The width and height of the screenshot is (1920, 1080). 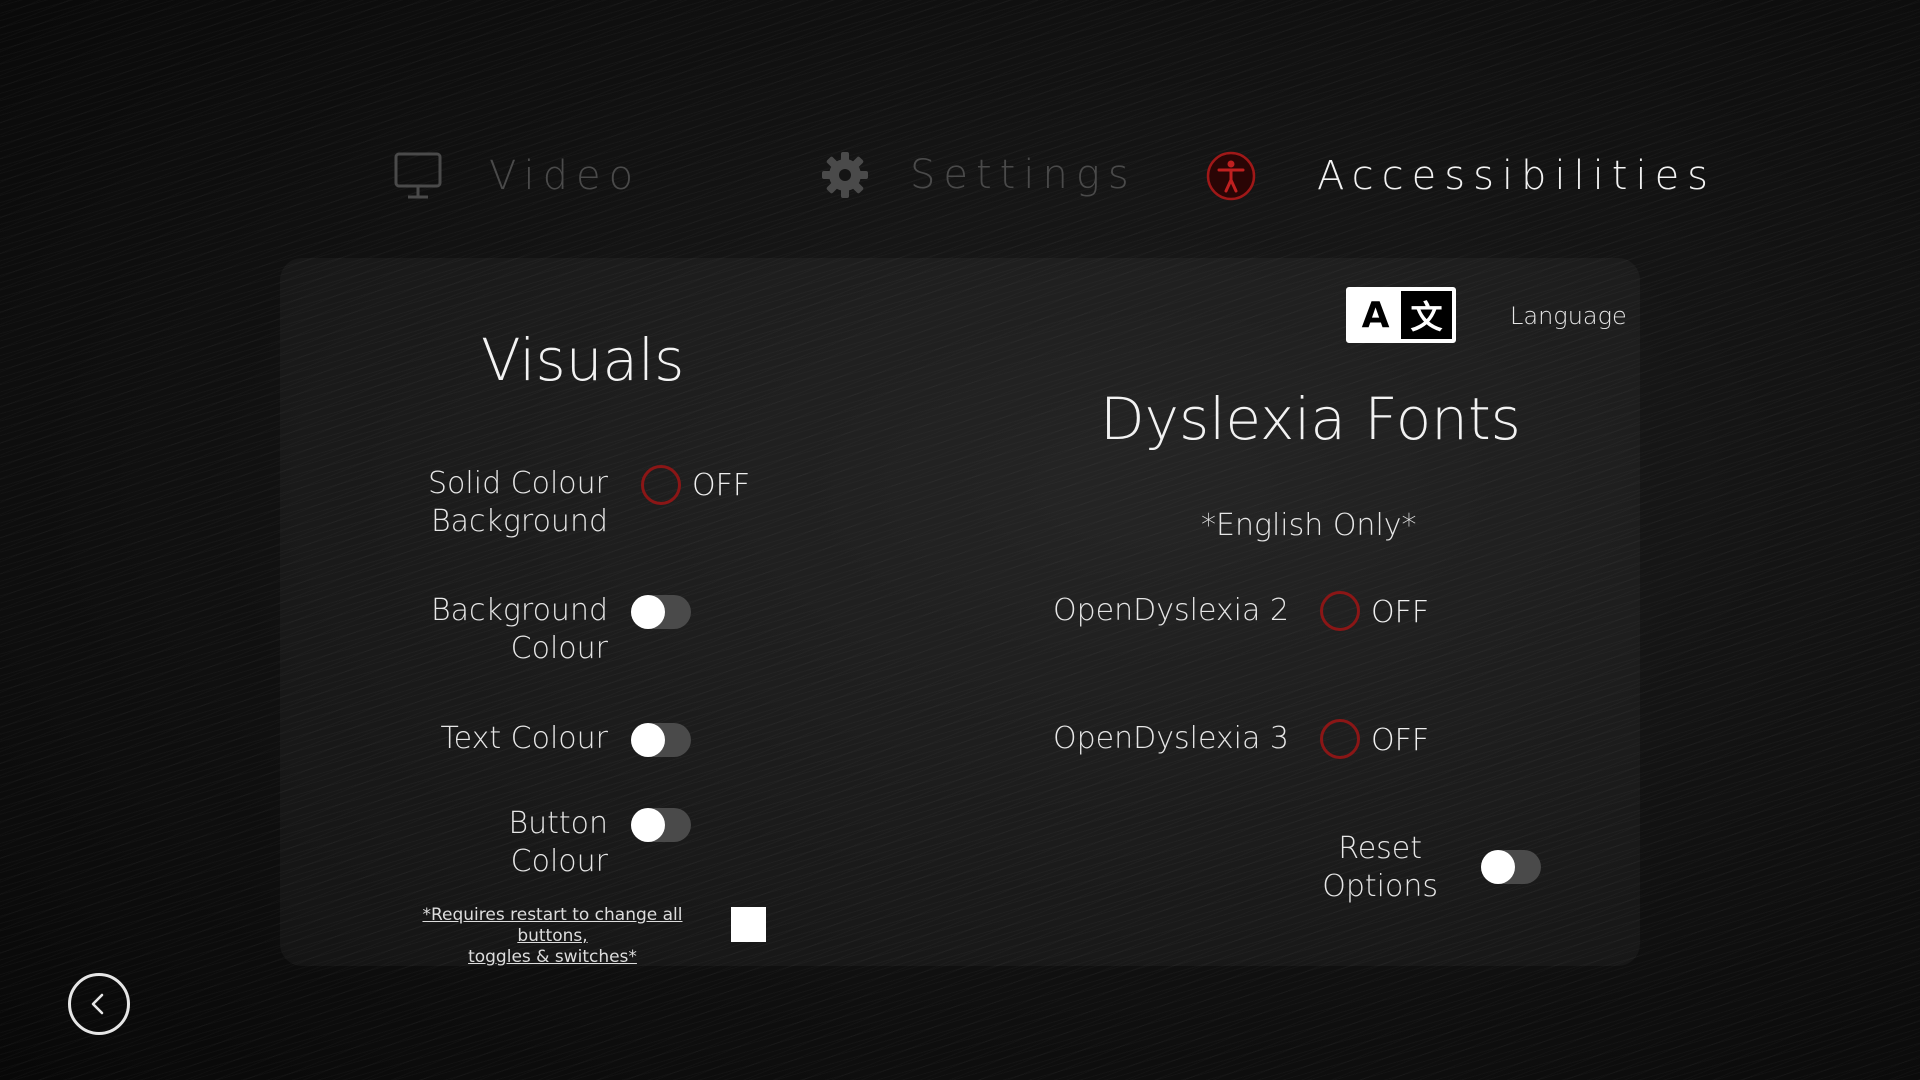 What do you see at coordinates (1310, 419) in the screenshot?
I see `dyslexia-fonts-title: Dyslexia Fonts` at bounding box center [1310, 419].